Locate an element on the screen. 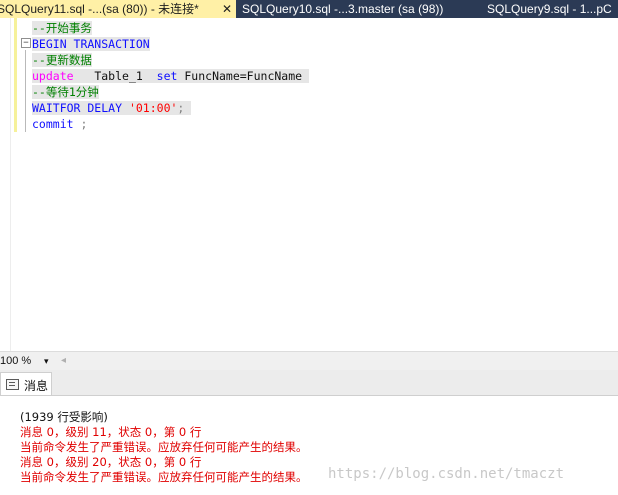 The height and width of the screenshot is (495, 618). results-tab-strip: 消息 is located at coordinates (309, 383).